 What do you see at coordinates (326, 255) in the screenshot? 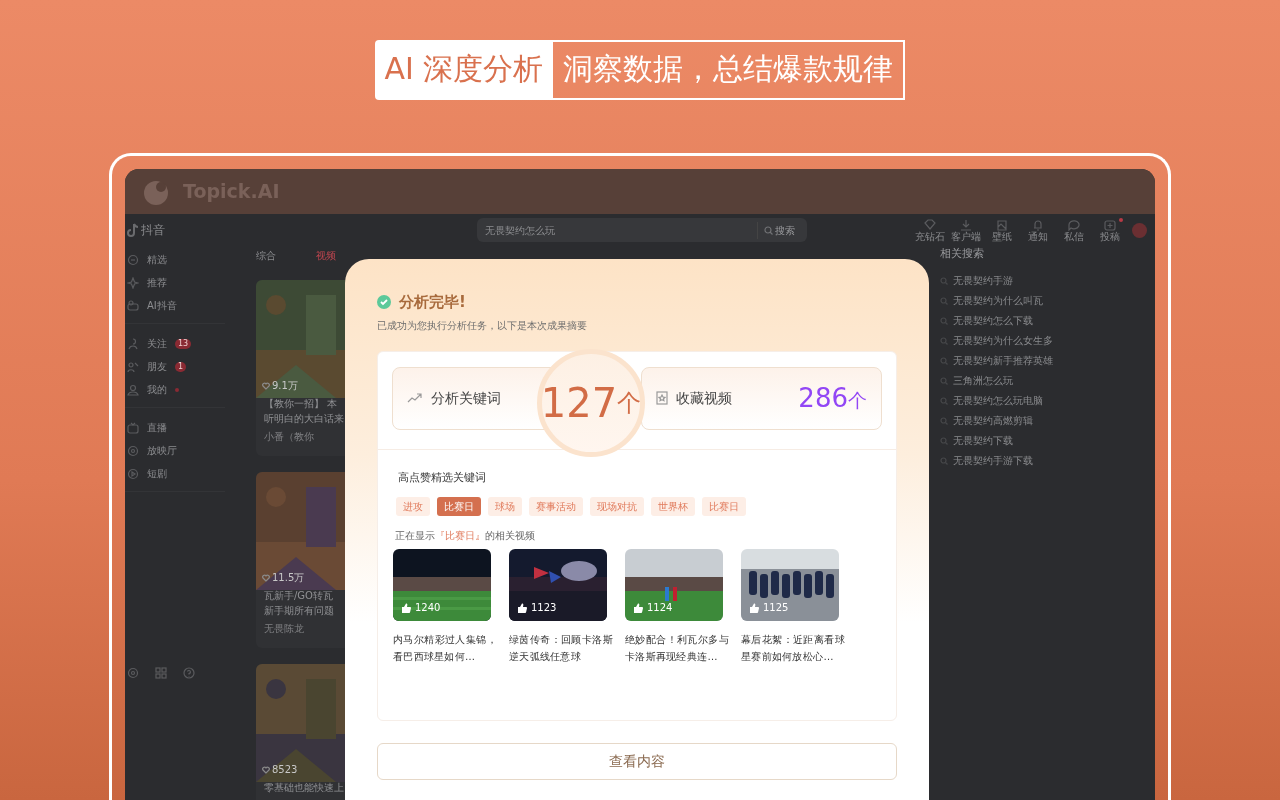
I see `tab: 视频` at bounding box center [326, 255].